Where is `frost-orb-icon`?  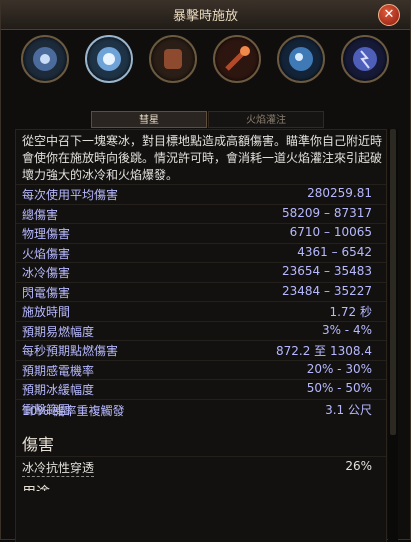 frost-orb-icon is located at coordinates (301, 59).